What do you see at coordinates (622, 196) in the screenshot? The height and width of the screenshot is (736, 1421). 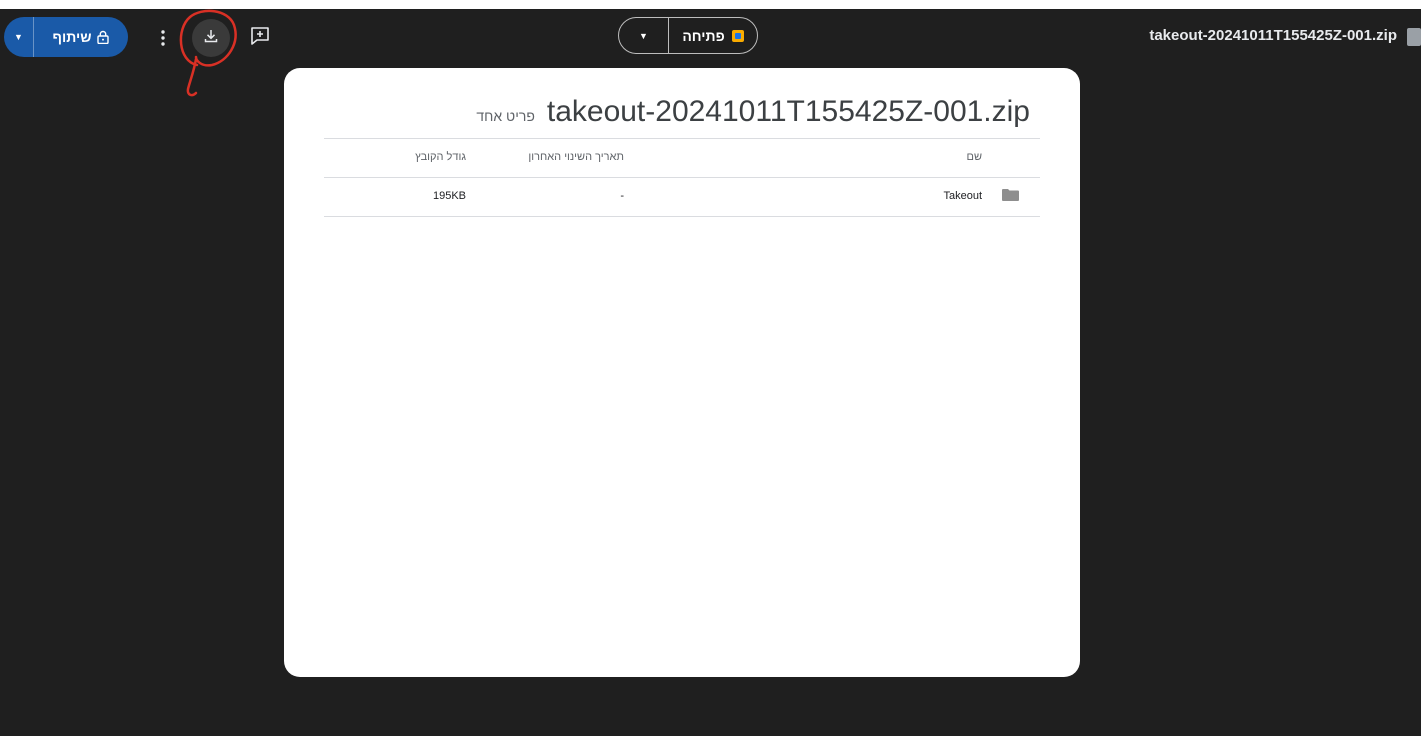 I see `row-modified: -` at bounding box center [622, 196].